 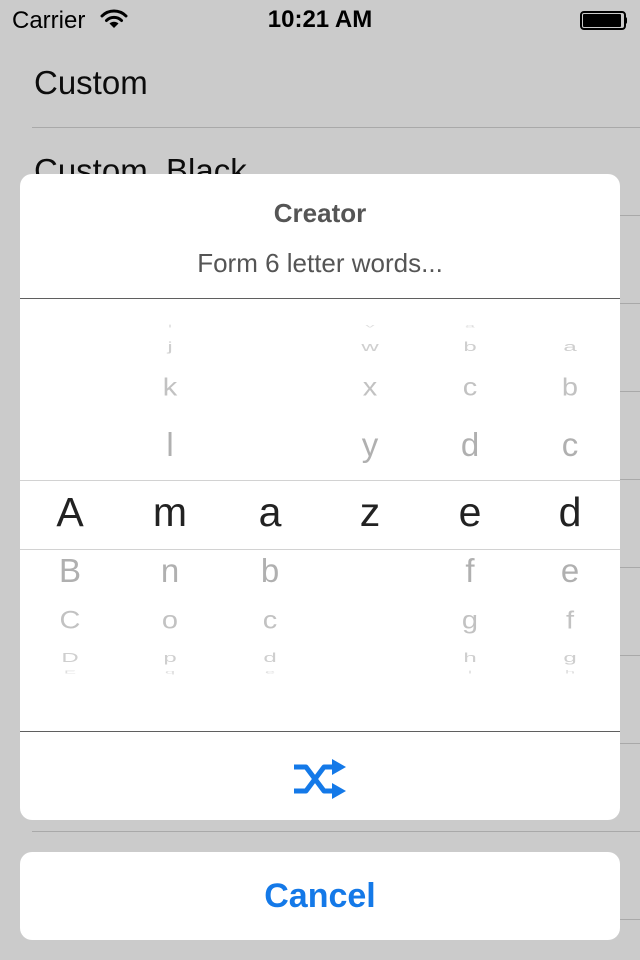 What do you see at coordinates (70, 672) in the screenshot?
I see `picker-option: E` at bounding box center [70, 672].